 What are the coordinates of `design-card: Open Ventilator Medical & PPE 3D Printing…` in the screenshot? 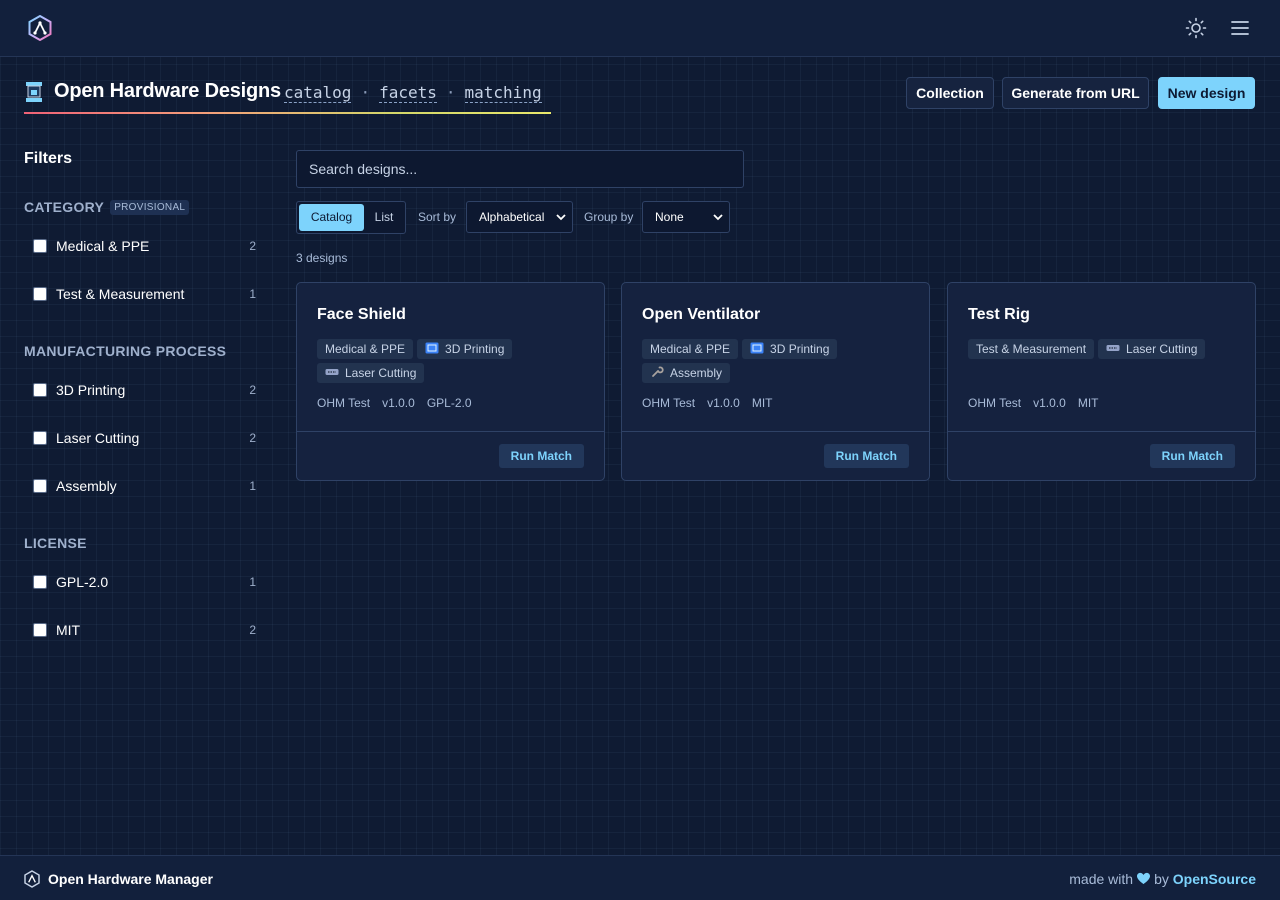 It's located at (775, 381).